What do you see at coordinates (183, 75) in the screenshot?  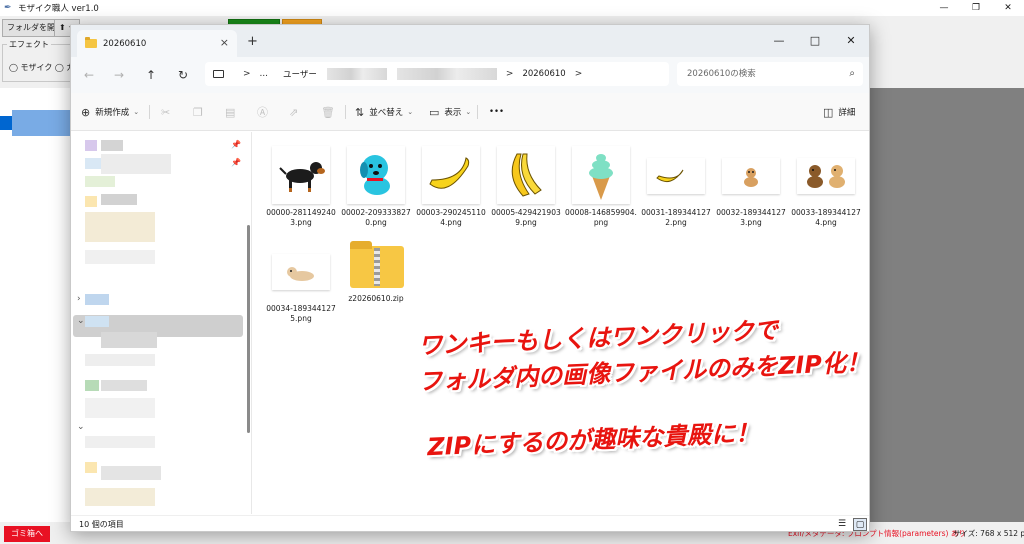 I see `refresh-icon: ↻` at bounding box center [183, 75].